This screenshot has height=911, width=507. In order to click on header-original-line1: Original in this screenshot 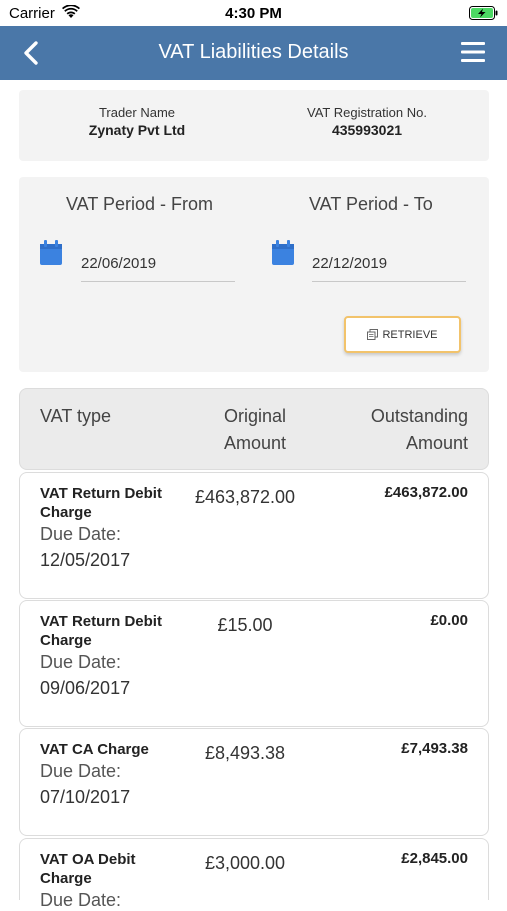, I will do `click(255, 416)`.